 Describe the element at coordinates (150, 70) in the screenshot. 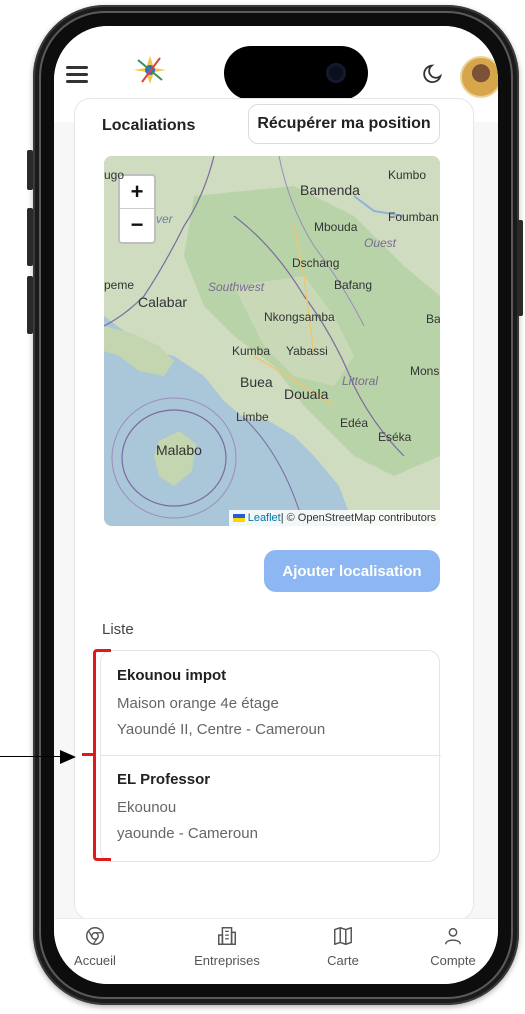

I see `app-logo-icon` at that location.